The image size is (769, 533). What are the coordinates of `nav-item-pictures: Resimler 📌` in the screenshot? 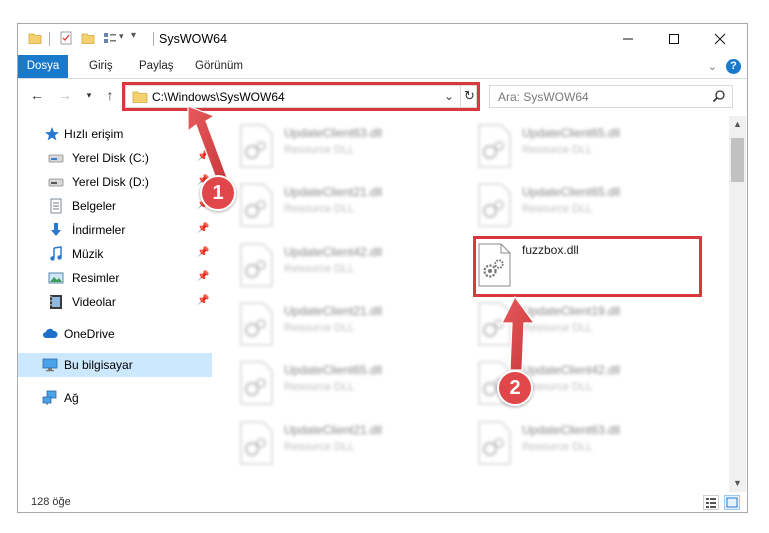 It's located at (115, 278).